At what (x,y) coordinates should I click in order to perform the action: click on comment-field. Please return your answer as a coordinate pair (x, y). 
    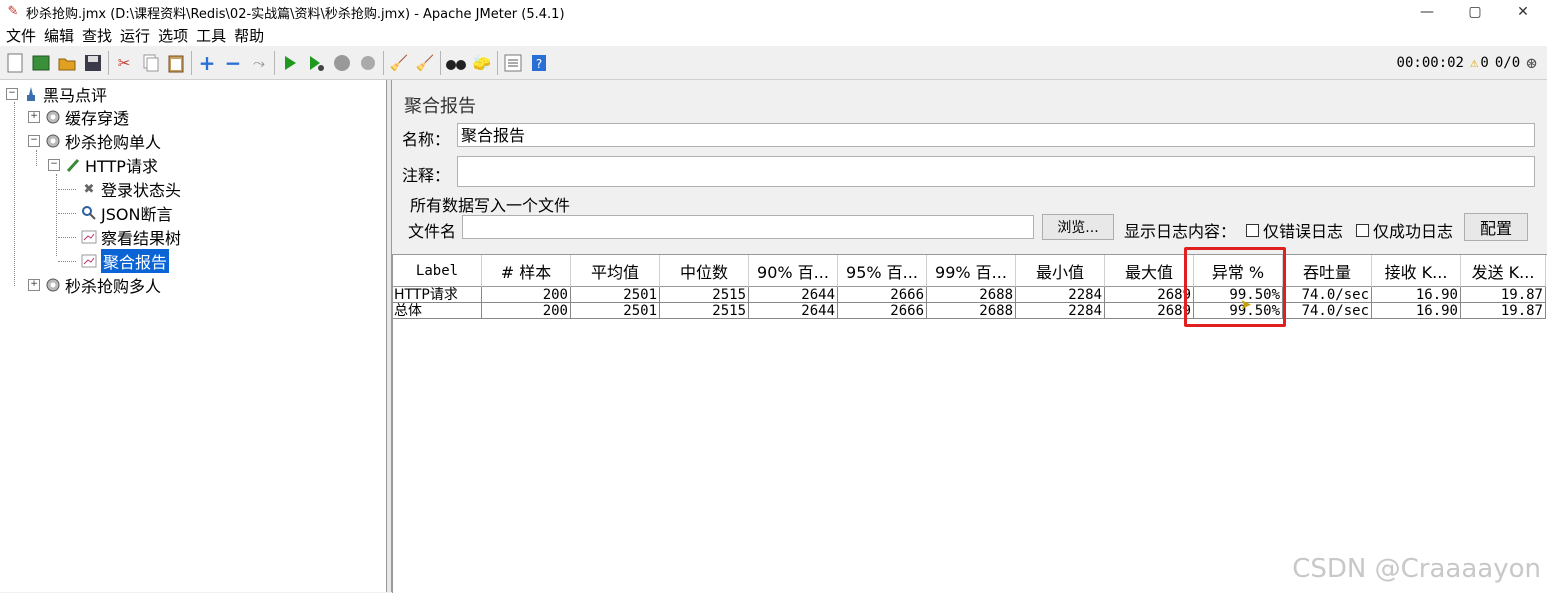
    Looking at the image, I should click on (996, 171).